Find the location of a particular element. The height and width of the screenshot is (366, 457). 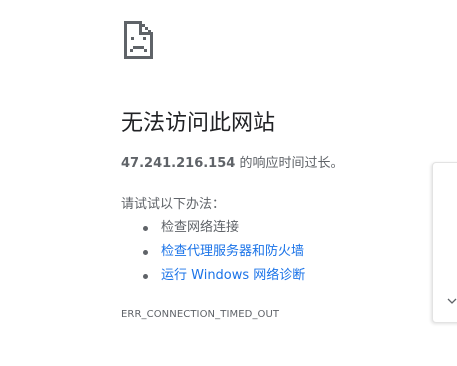

check-proxy-firewall-link: 检查代理服务器和防火墙 is located at coordinates (232, 251).